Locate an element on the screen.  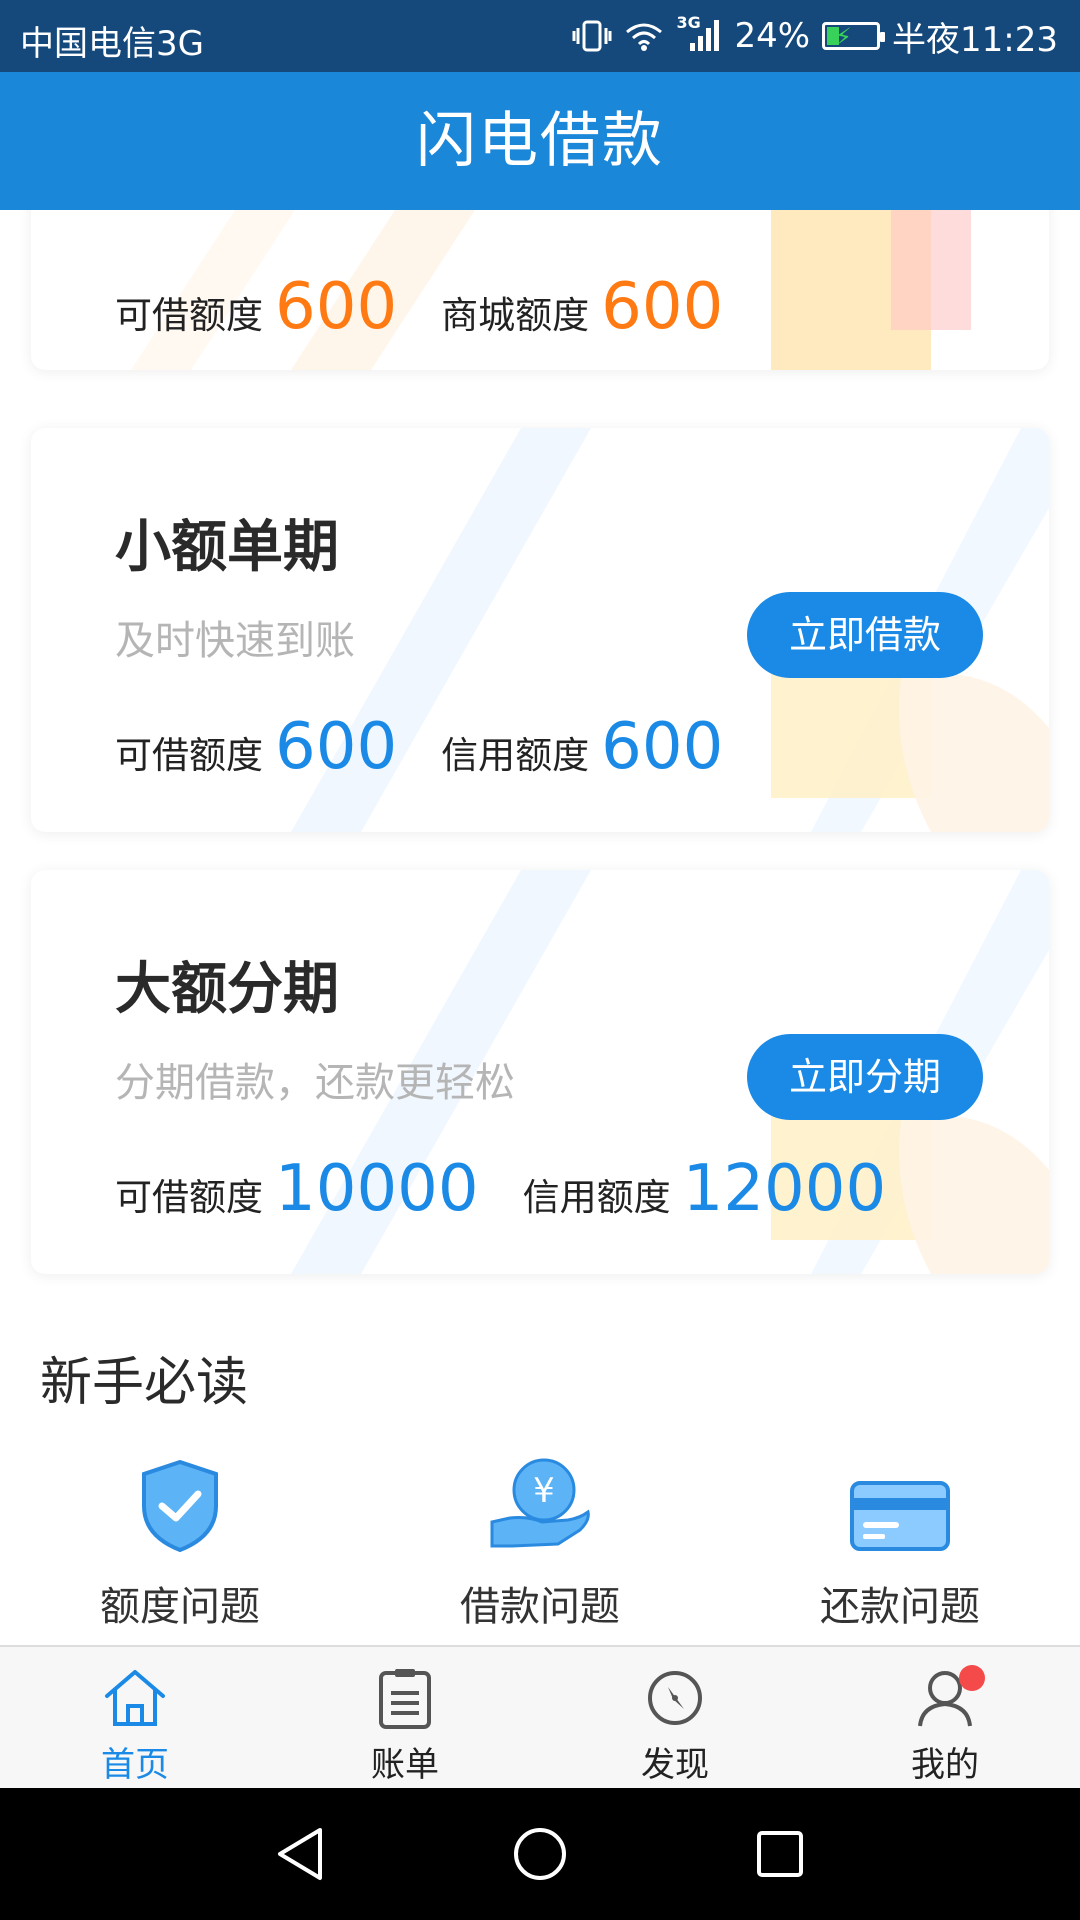
system-nav-bar is located at coordinates (540, 1854).